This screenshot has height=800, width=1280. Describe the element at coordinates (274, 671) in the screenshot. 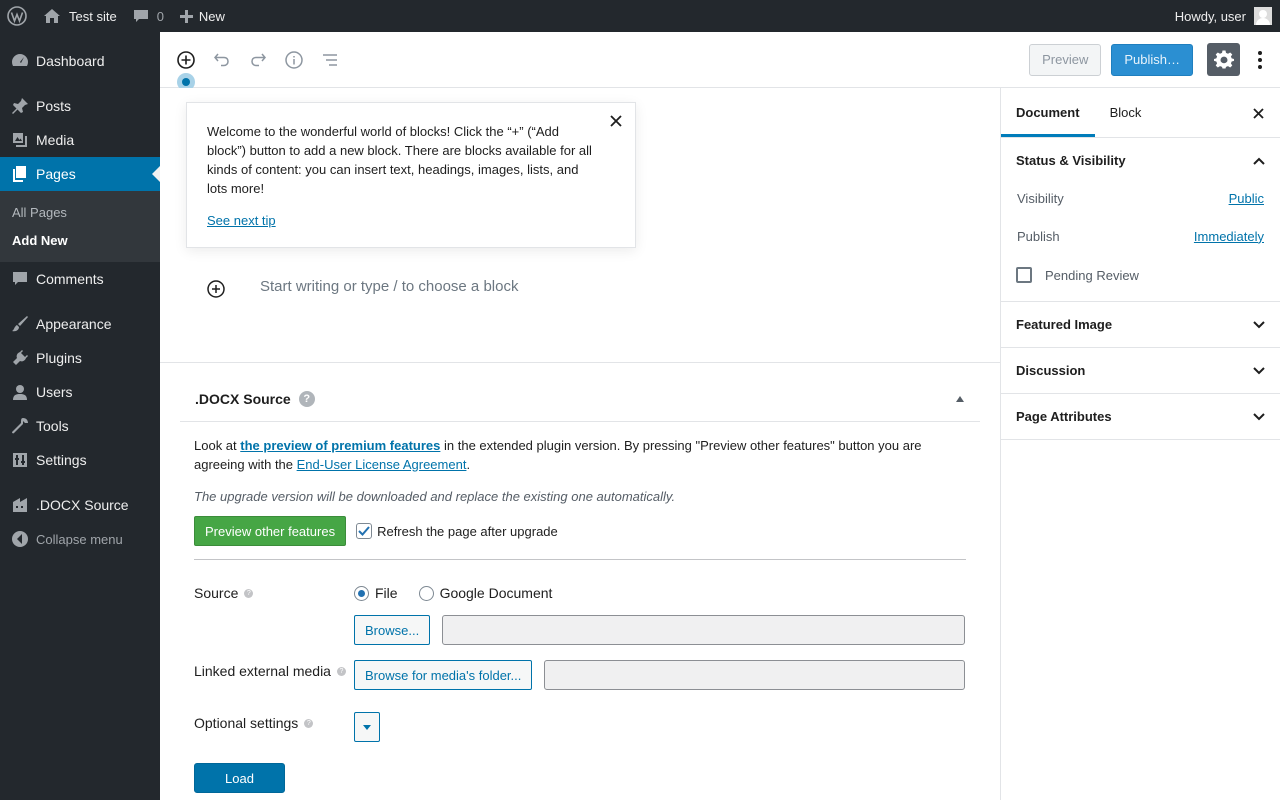

I see `linked-media-label: Linked external media?` at that location.